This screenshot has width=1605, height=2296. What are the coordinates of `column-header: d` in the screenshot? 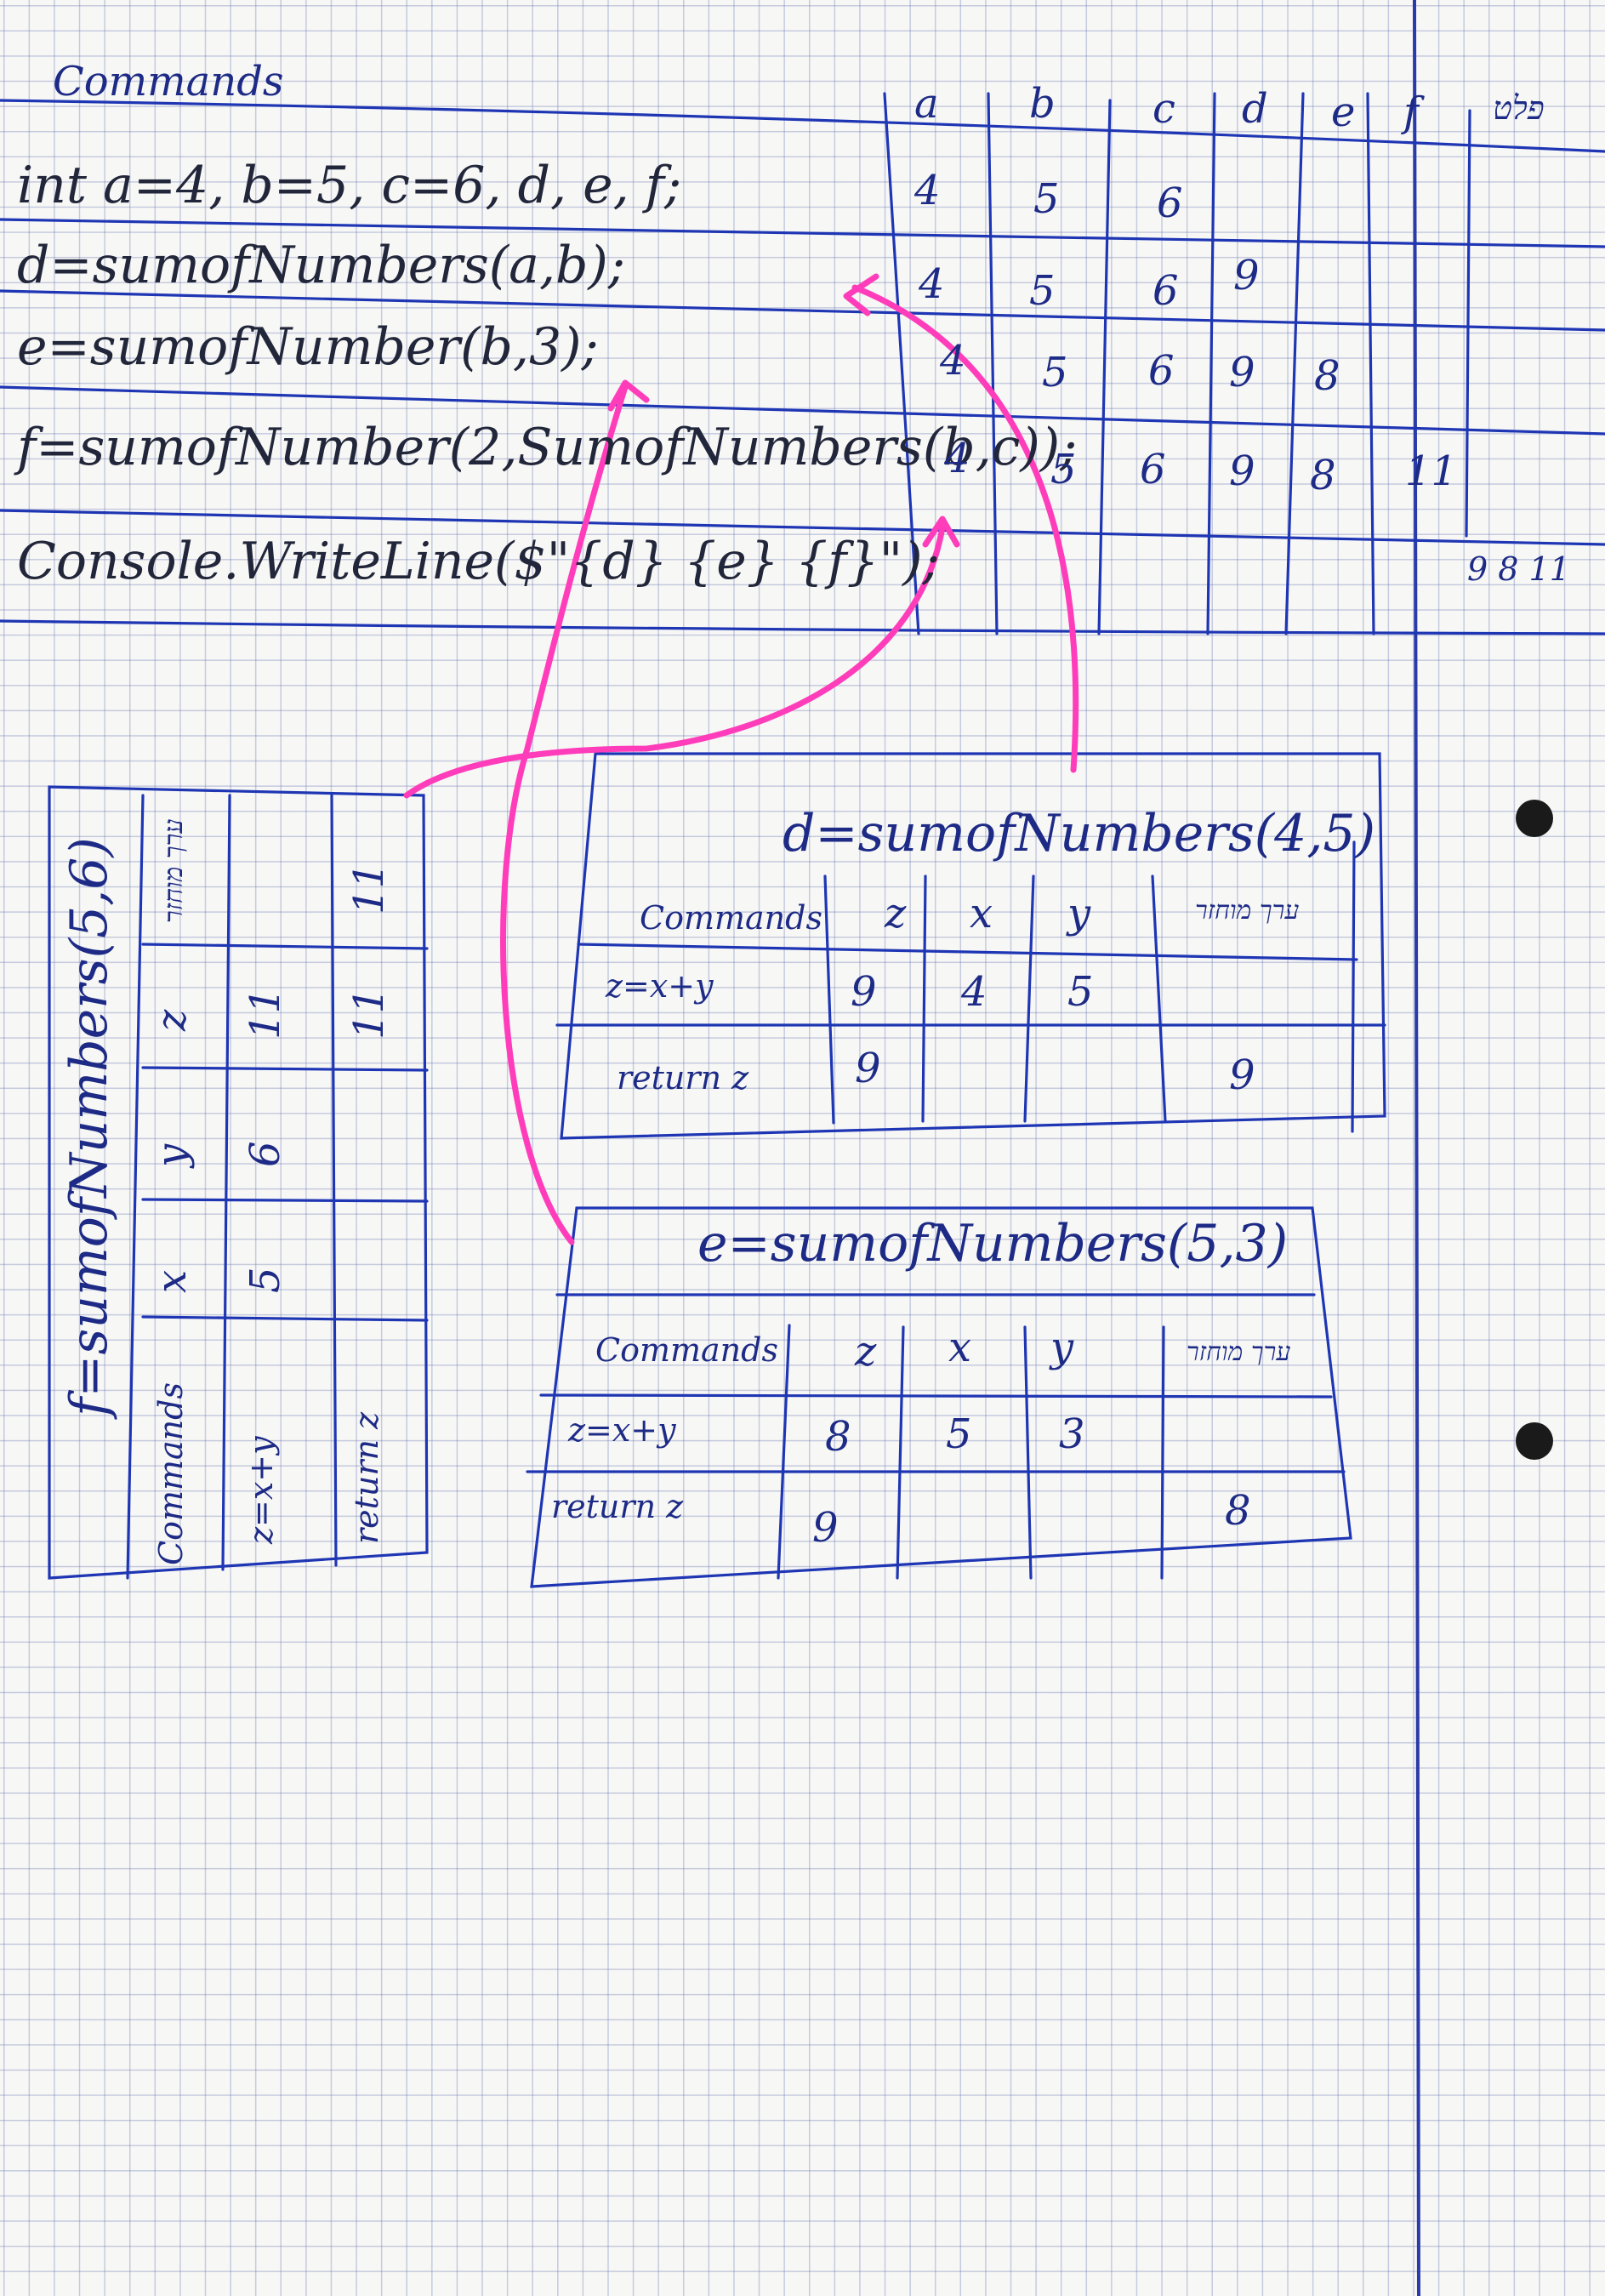 It's located at (1255, 109).